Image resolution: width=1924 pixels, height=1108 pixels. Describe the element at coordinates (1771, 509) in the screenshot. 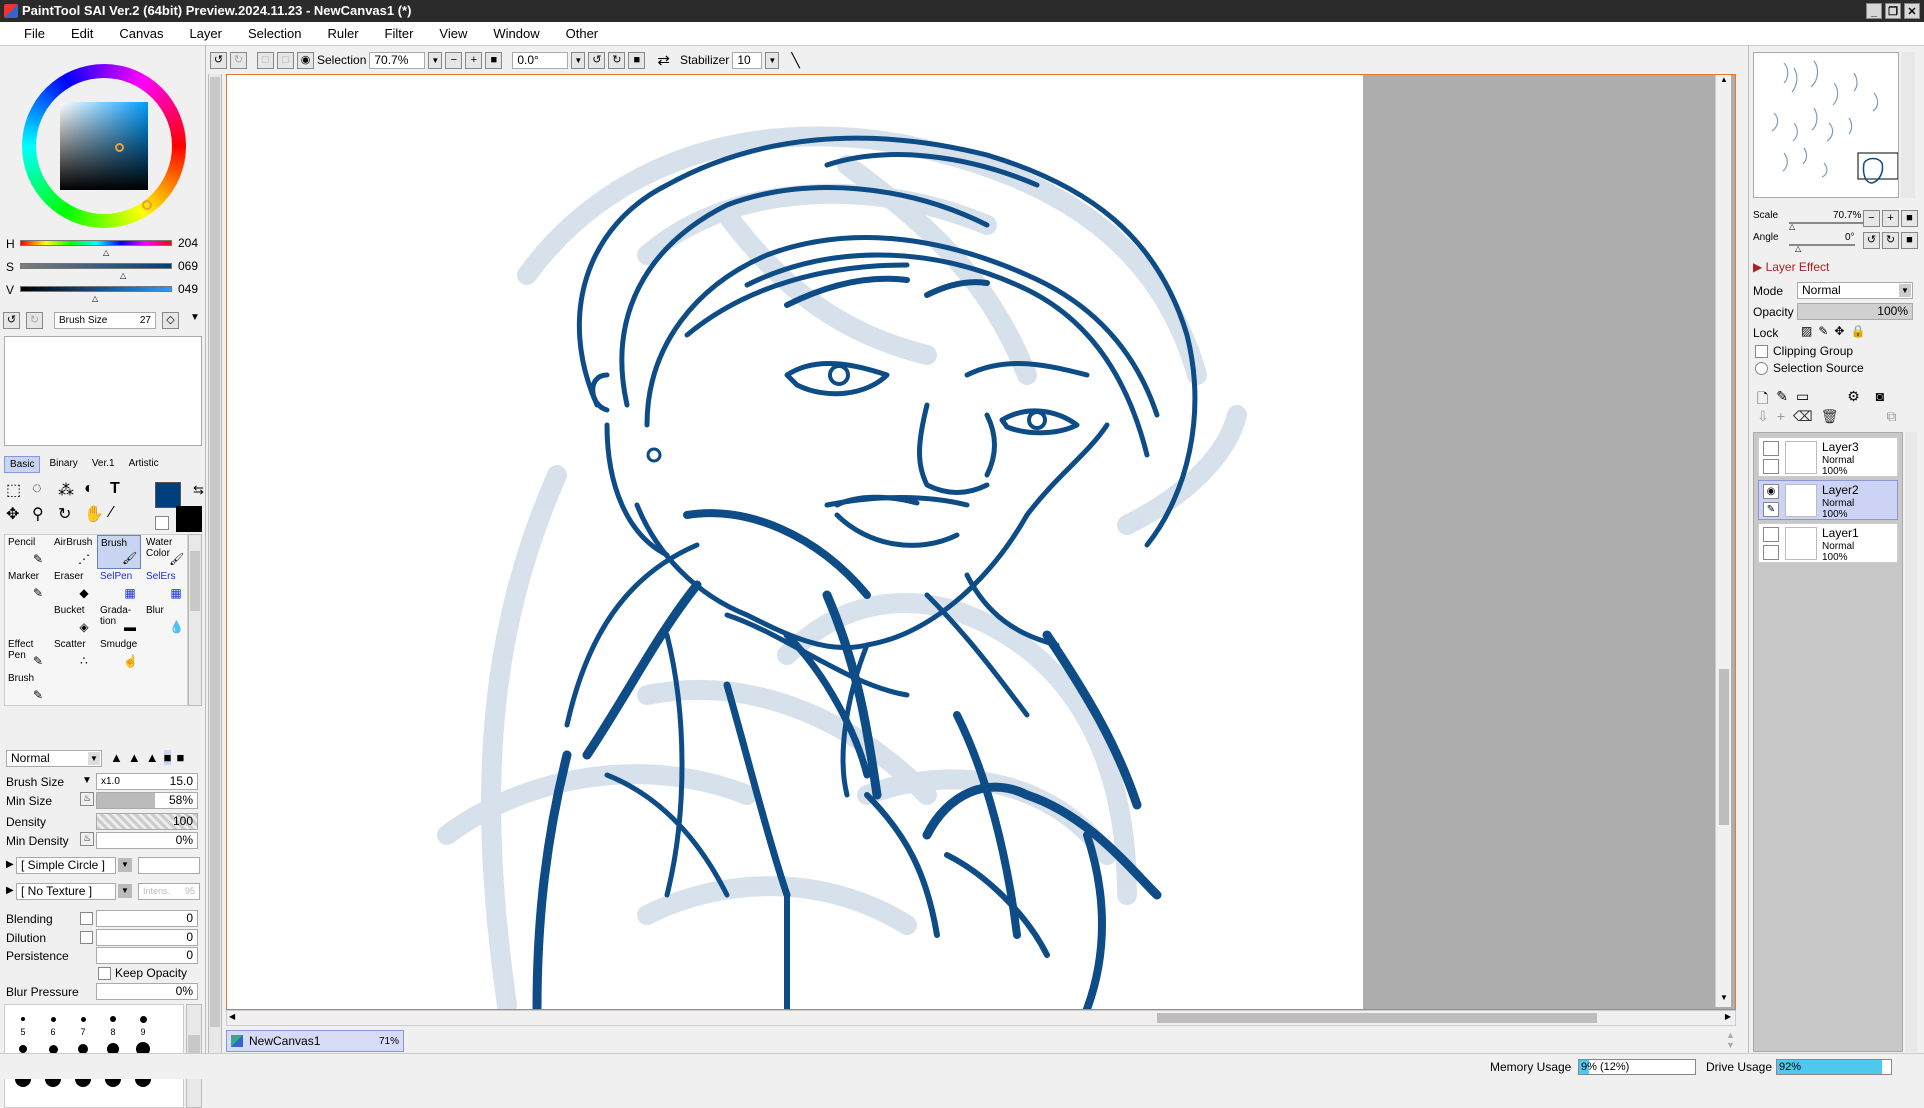

I see `layer-edit-toggle: ✎` at that location.